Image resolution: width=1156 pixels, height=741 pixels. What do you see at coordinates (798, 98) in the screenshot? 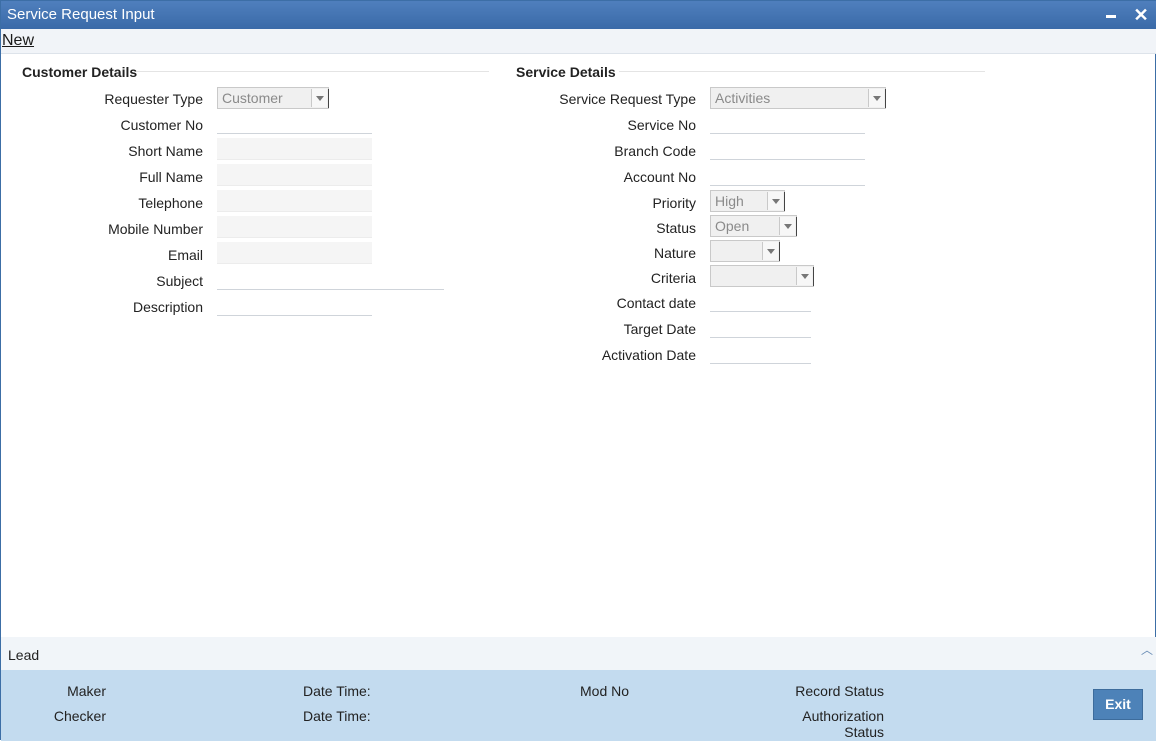
I see `service-request-type-select: Activities` at bounding box center [798, 98].